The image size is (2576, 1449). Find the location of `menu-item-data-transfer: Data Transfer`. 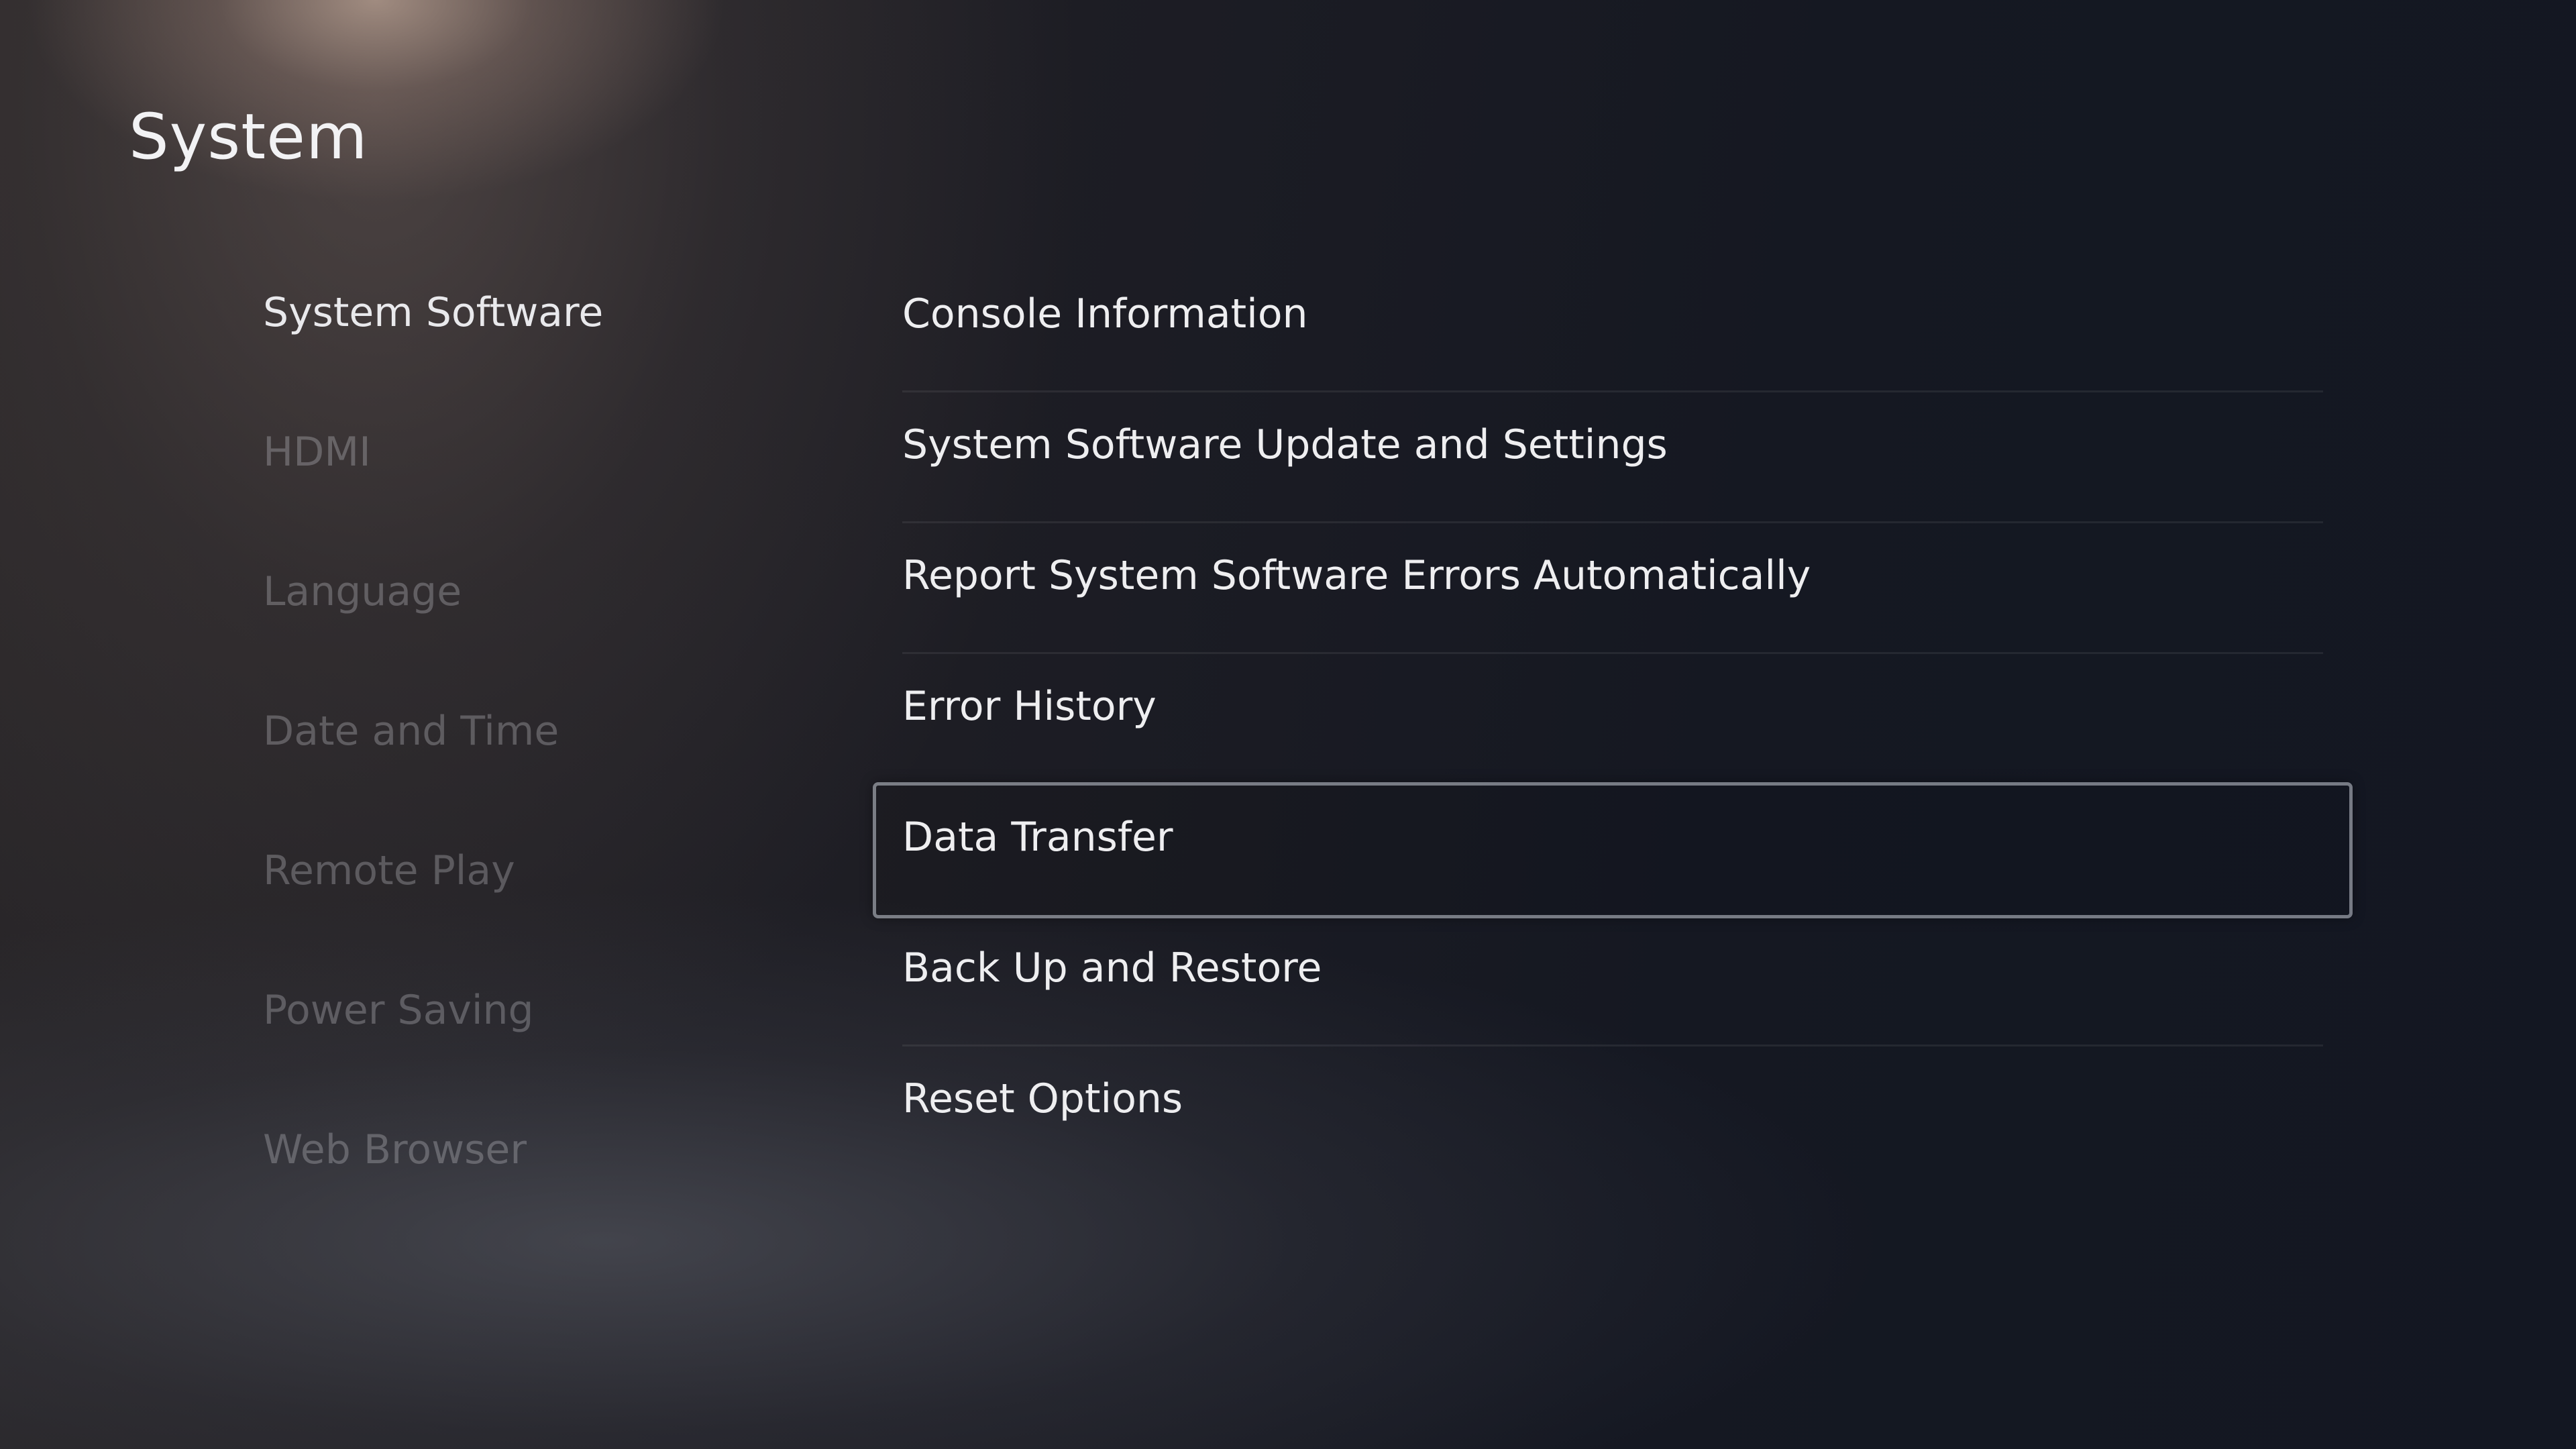

menu-item-data-transfer: Data Transfer is located at coordinates (1613, 850).